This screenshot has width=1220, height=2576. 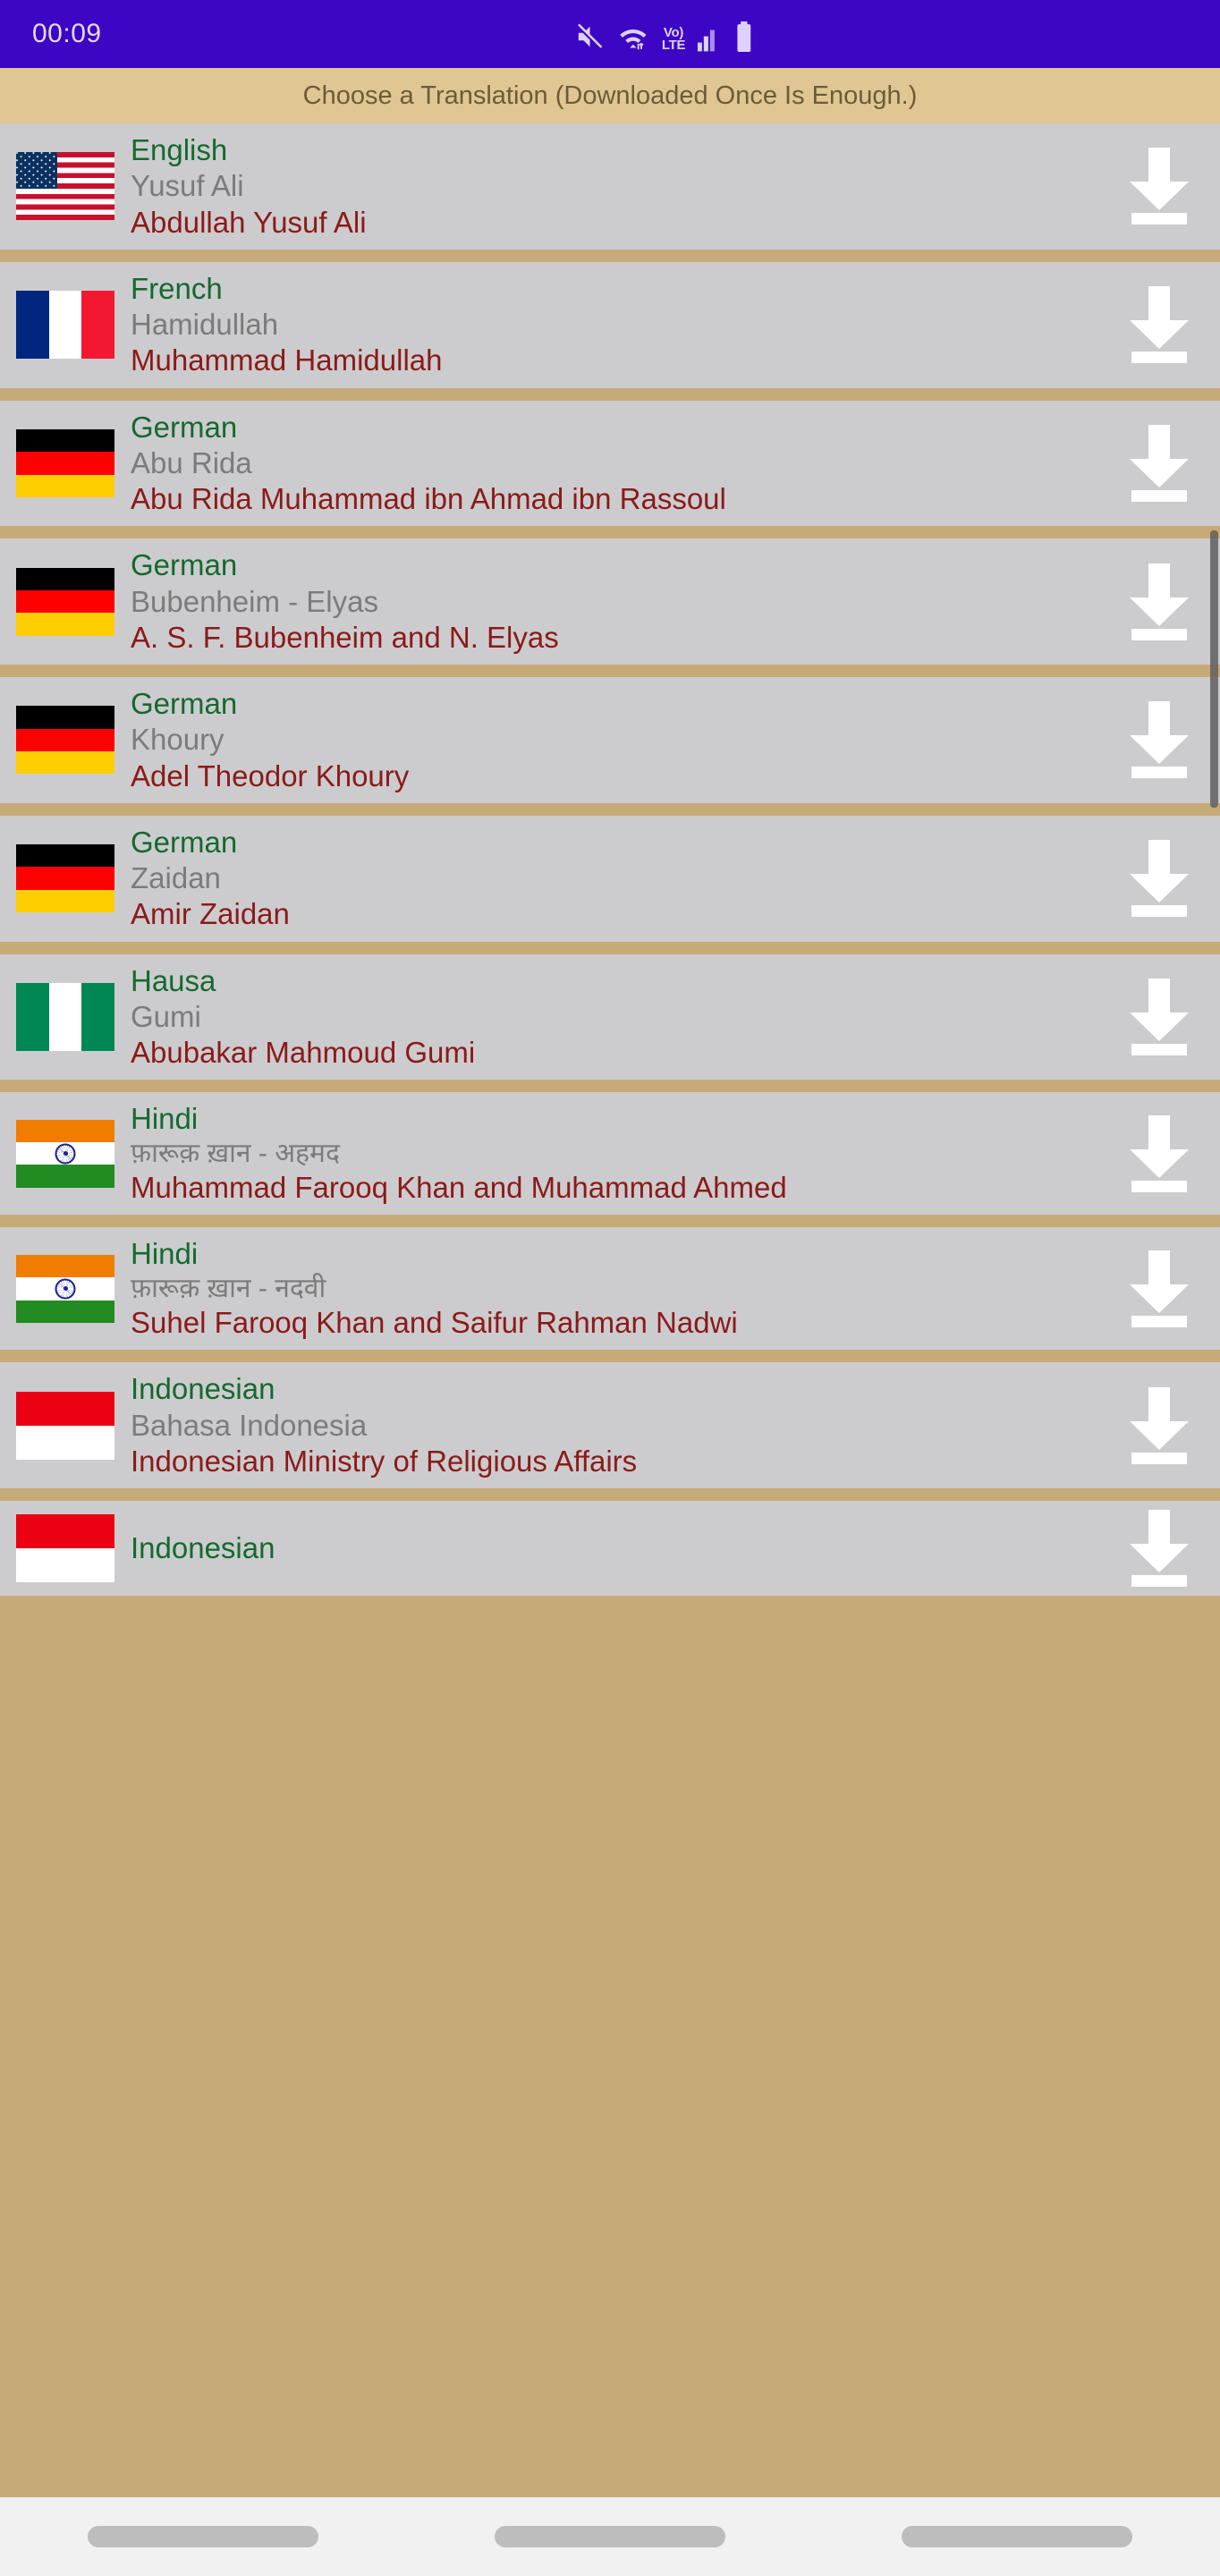 What do you see at coordinates (744, 36) in the screenshot?
I see `battery-icon` at bounding box center [744, 36].